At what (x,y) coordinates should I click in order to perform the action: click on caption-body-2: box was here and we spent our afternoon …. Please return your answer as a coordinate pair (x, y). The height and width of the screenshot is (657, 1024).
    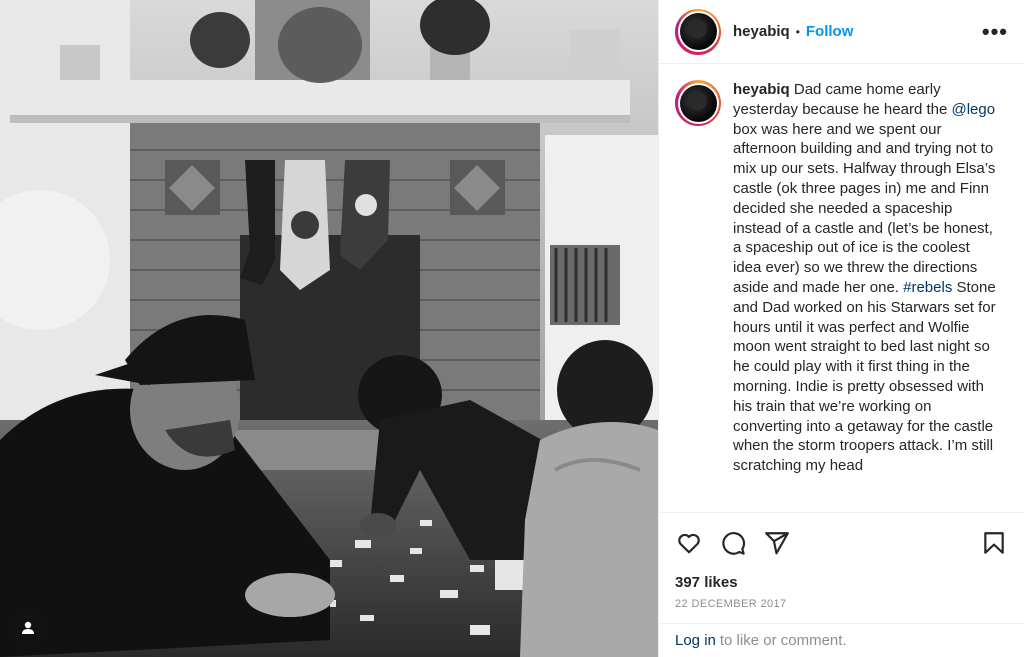
    Looking at the image, I should click on (864, 208).